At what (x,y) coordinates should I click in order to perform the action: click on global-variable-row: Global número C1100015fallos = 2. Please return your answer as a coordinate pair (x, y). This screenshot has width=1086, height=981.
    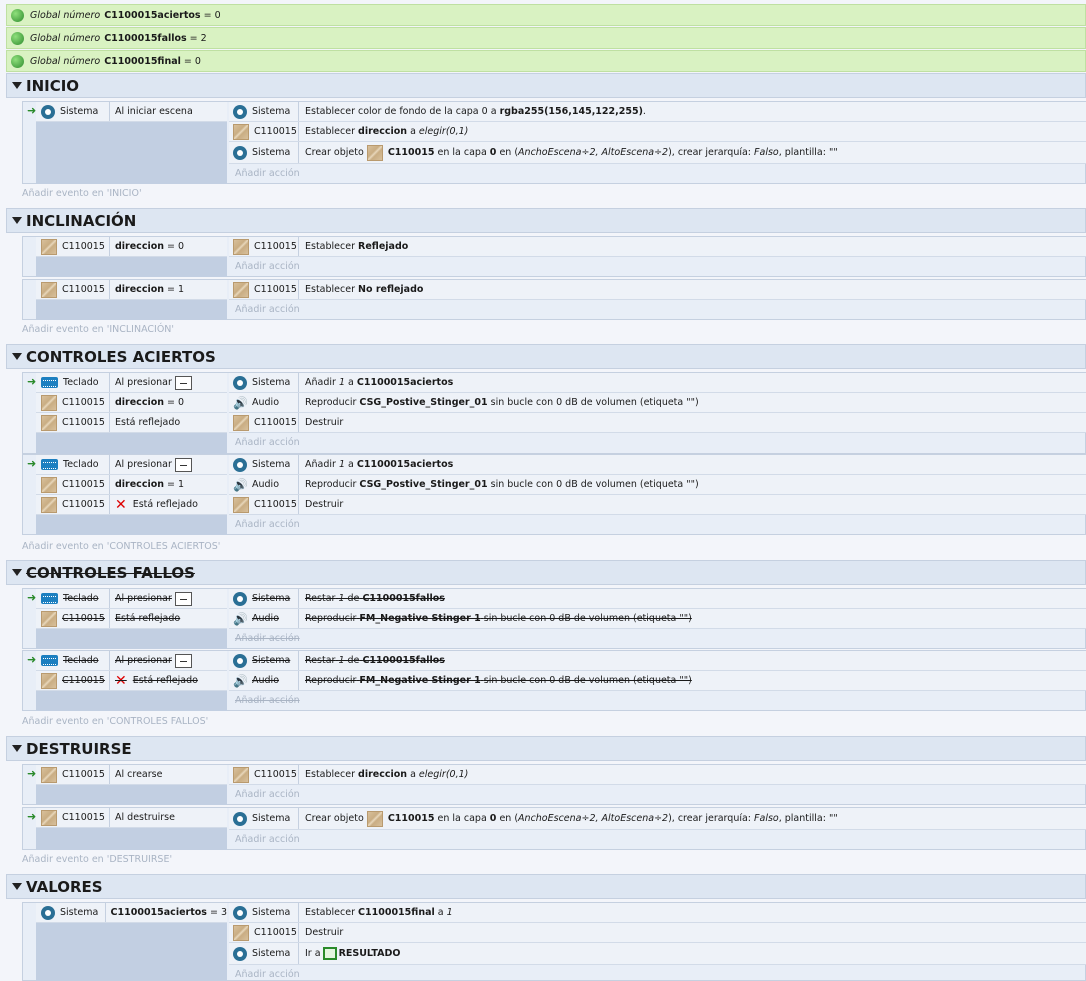
    Looking at the image, I should click on (546, 38).